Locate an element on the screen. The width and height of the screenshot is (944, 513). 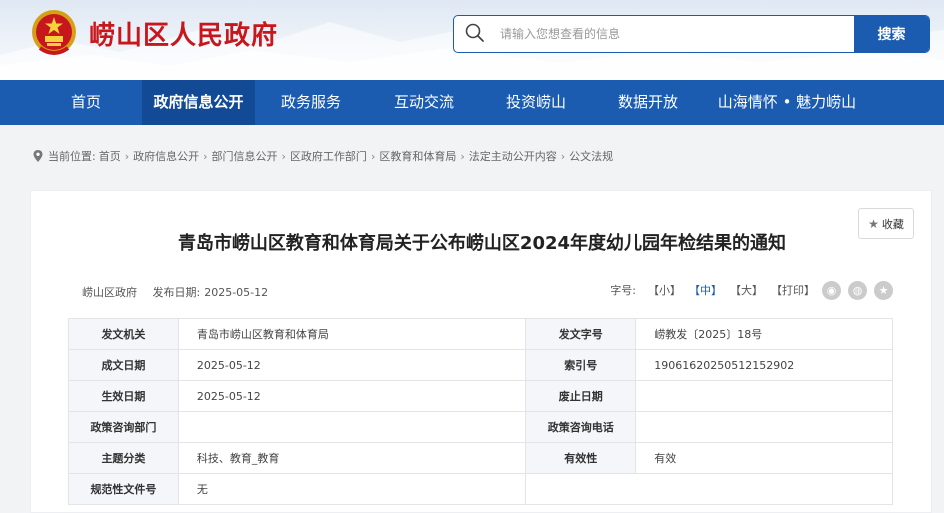
consult-phone-value is located at coordinates (764, 427).